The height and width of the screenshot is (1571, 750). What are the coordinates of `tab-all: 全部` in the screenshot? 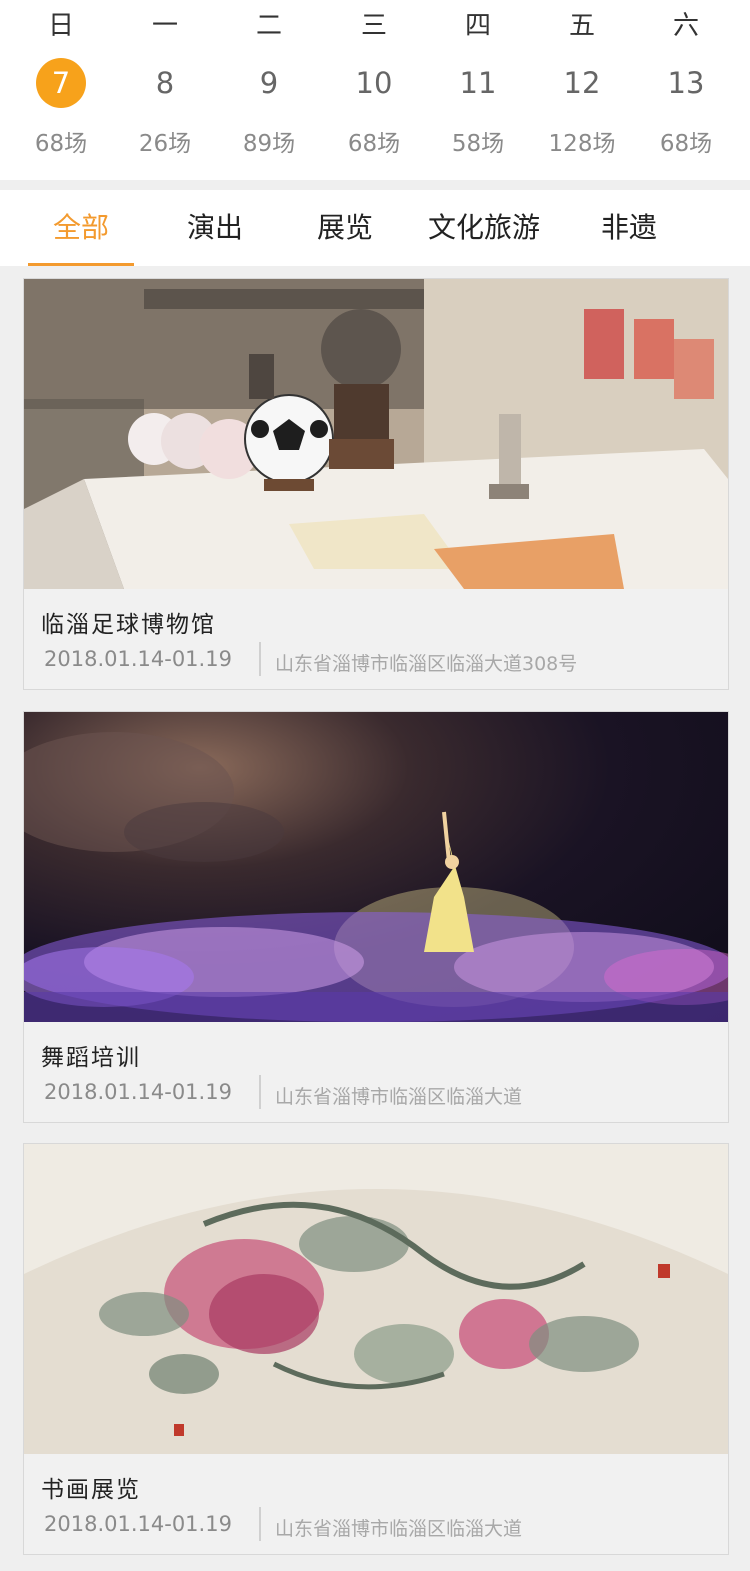 It's located at (81, 228).